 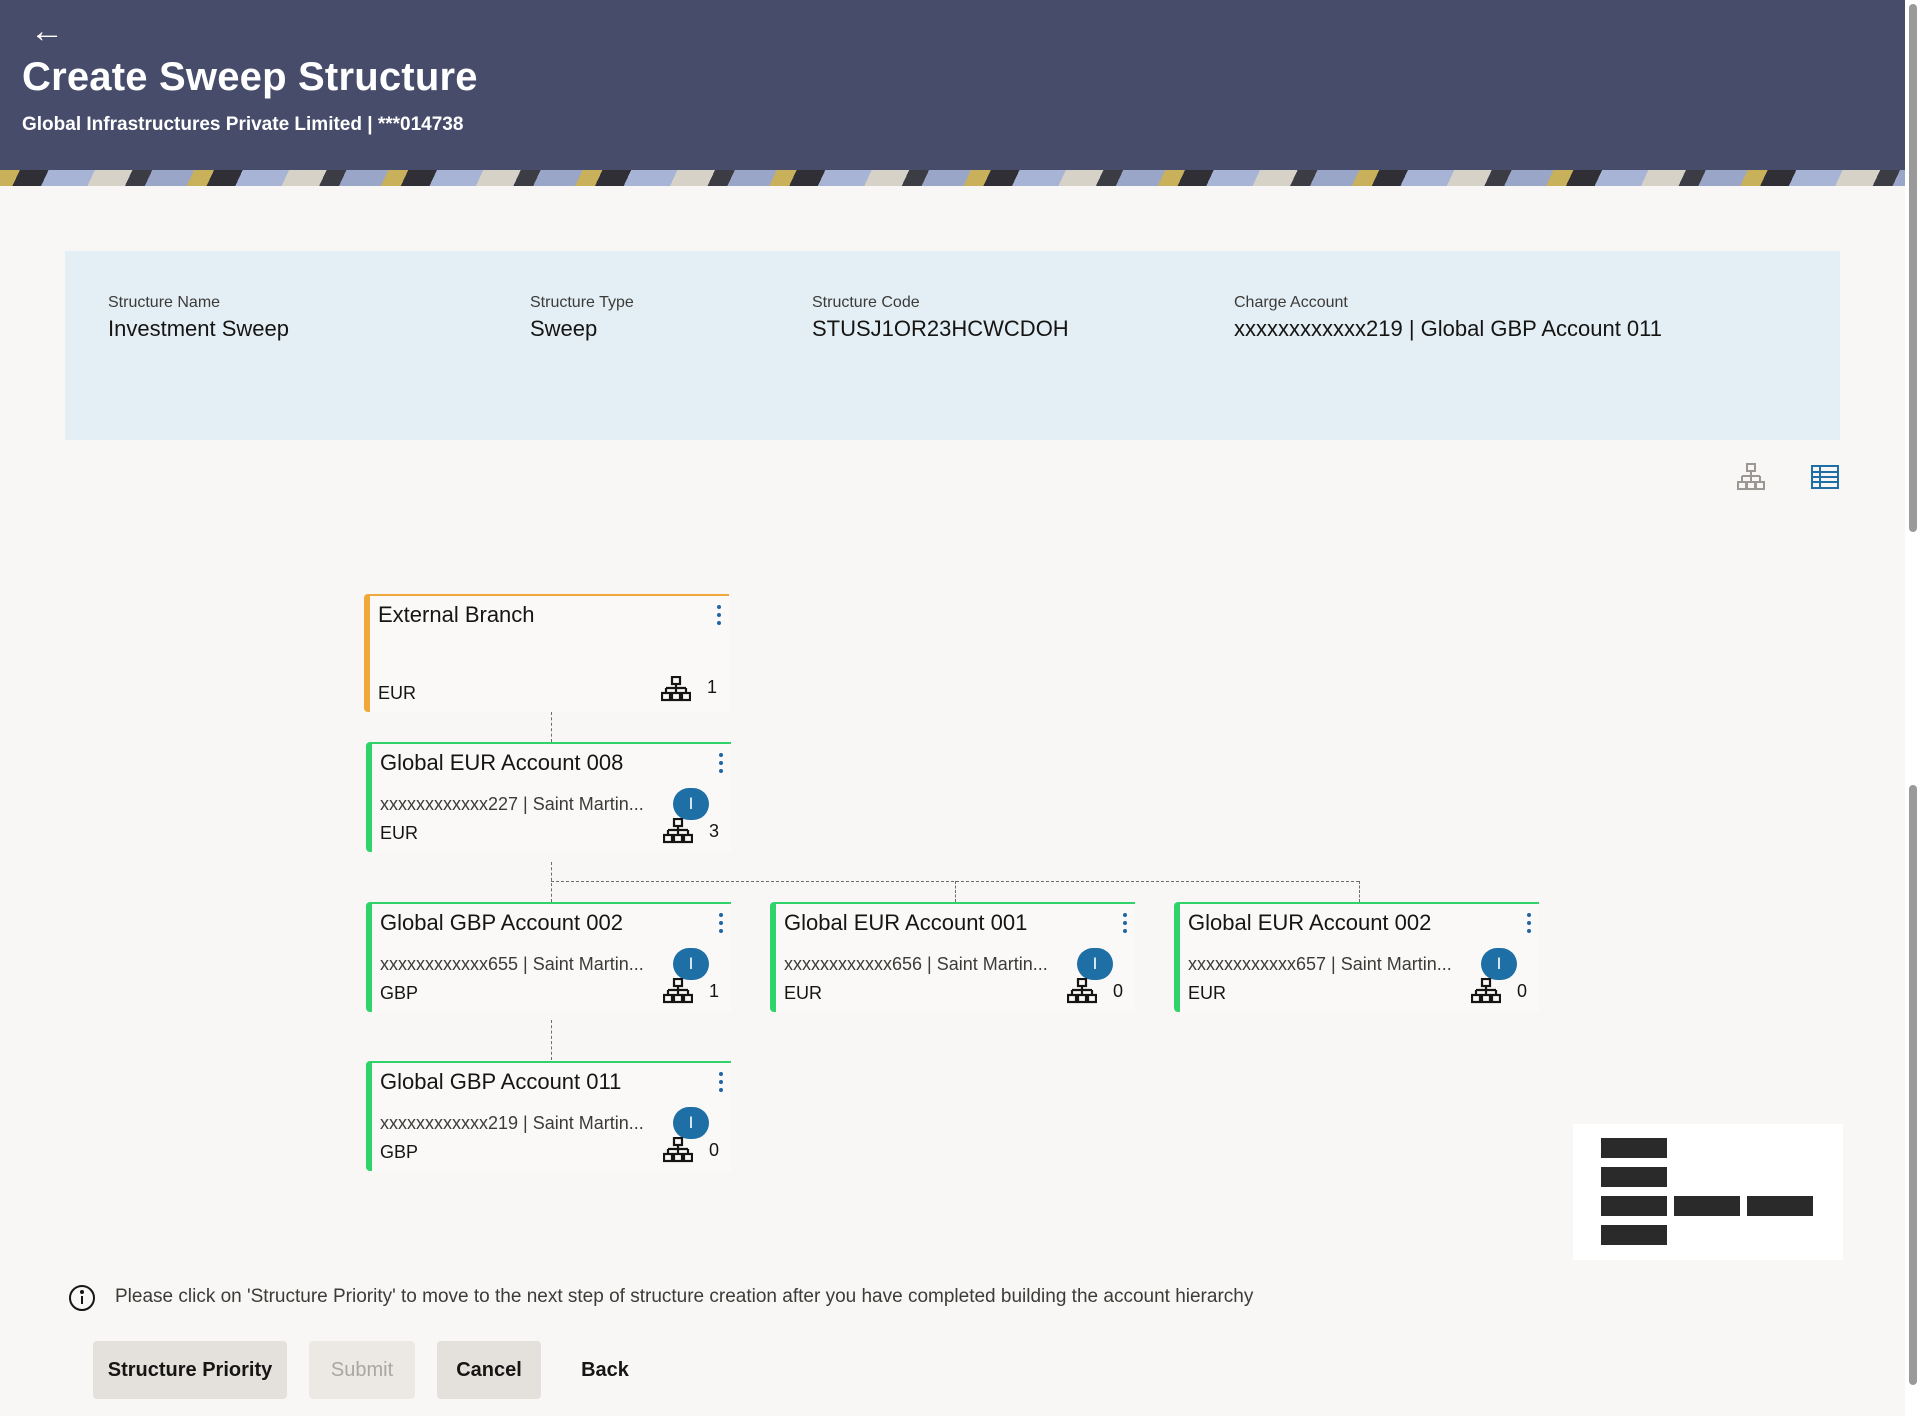 I want to click on structure-name-label: Structure Name, so click(x=164, y=302).